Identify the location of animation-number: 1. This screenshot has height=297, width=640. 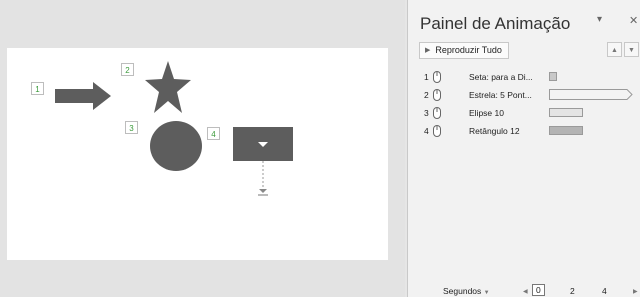
(426, 77).